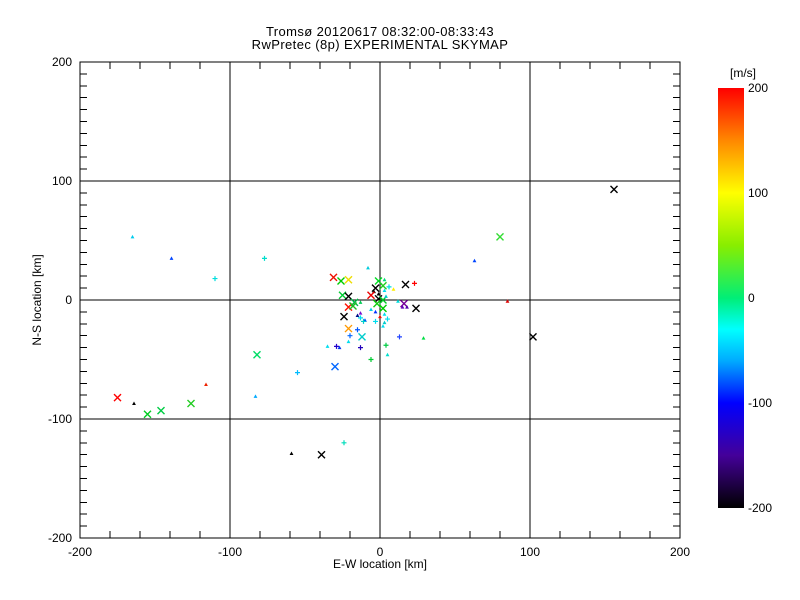 The width and height of the screenshot is (800, 600). Describe the element at coordinates (62, 62) in the screenshot. I see `y-tick-label: 200` at that location.